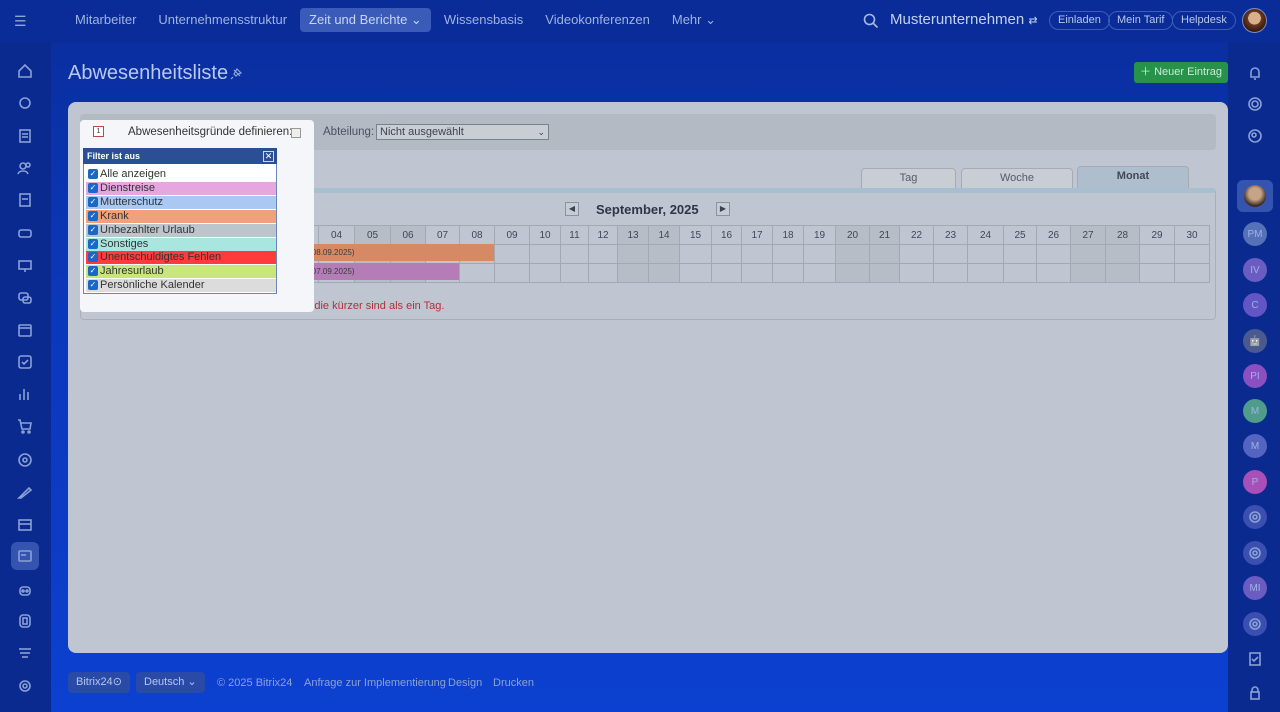  I want to click on nav-item-2: Zeit und Berichte ⌄, so click(365, 20).